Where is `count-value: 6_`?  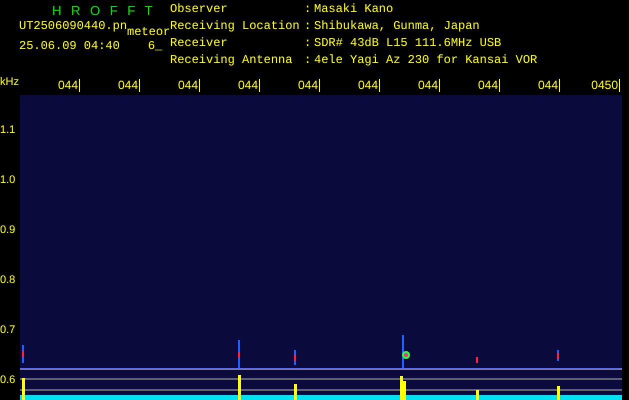
count-value: 6_ is located at coordinates (155, 46).